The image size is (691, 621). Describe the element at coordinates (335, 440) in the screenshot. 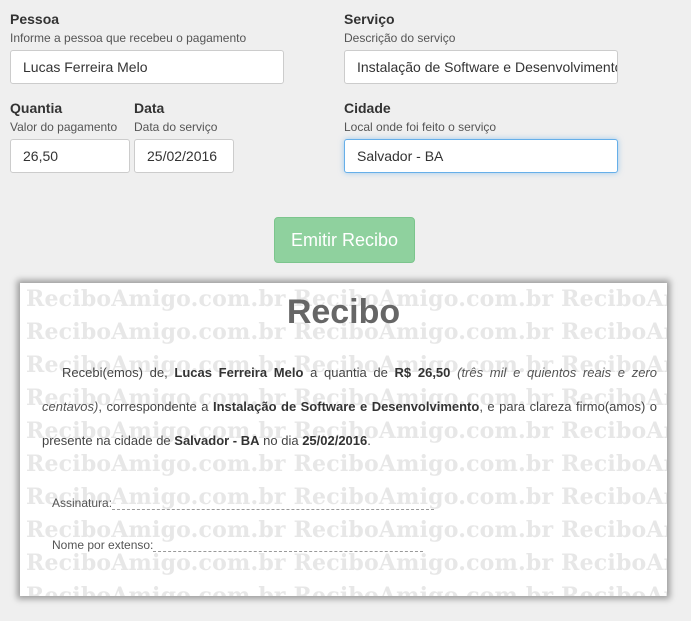

I see `receipt-date: 25/02/2016` at that location.